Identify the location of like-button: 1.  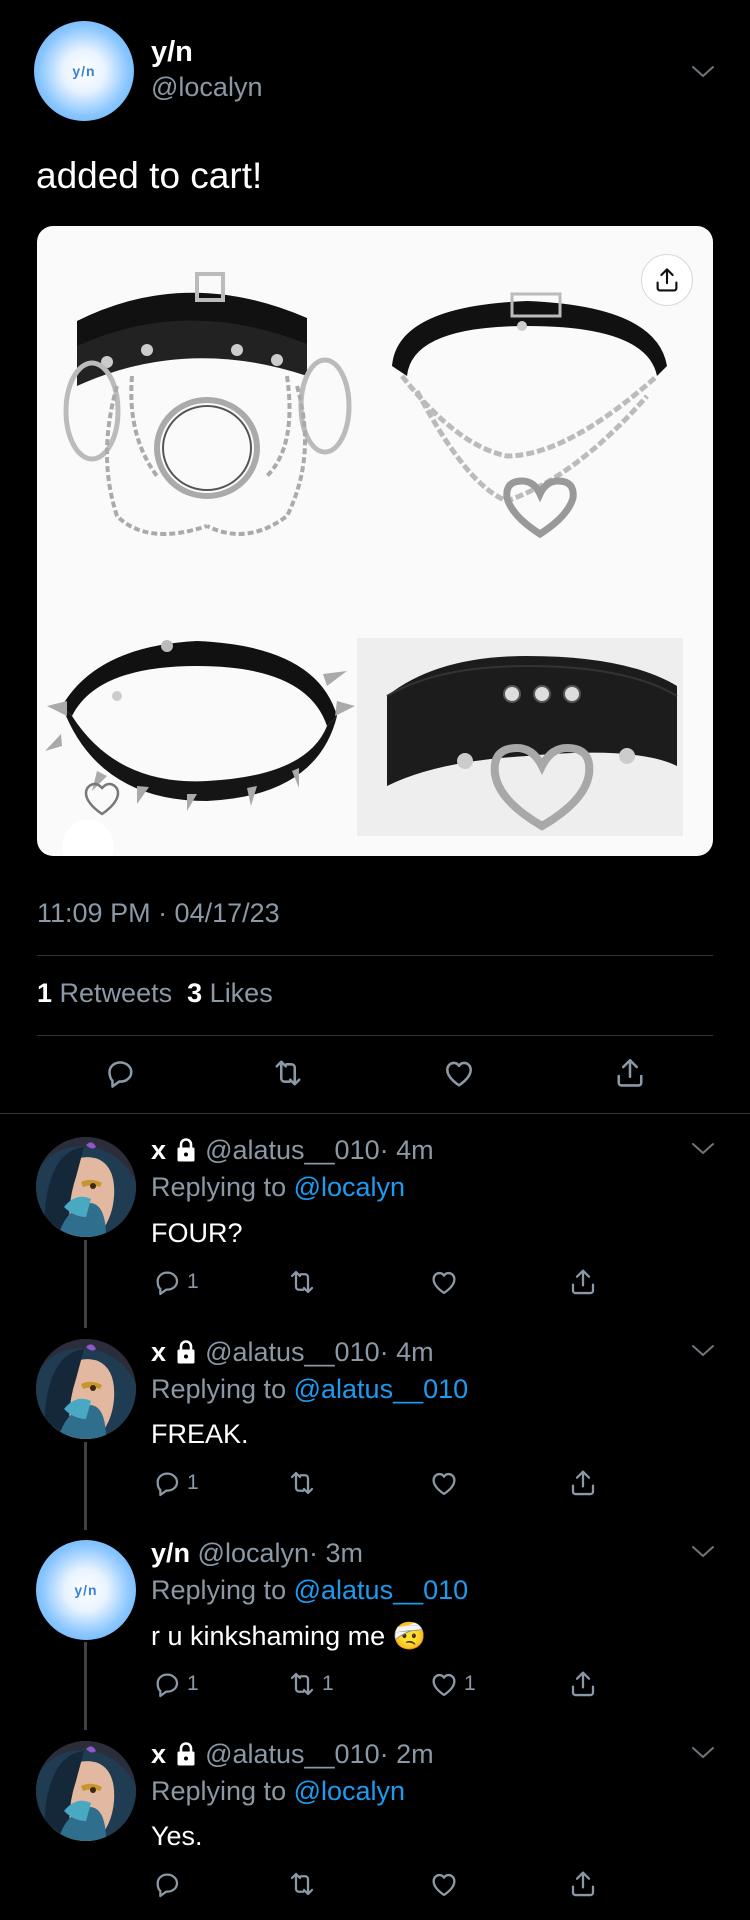
(452, 1684).